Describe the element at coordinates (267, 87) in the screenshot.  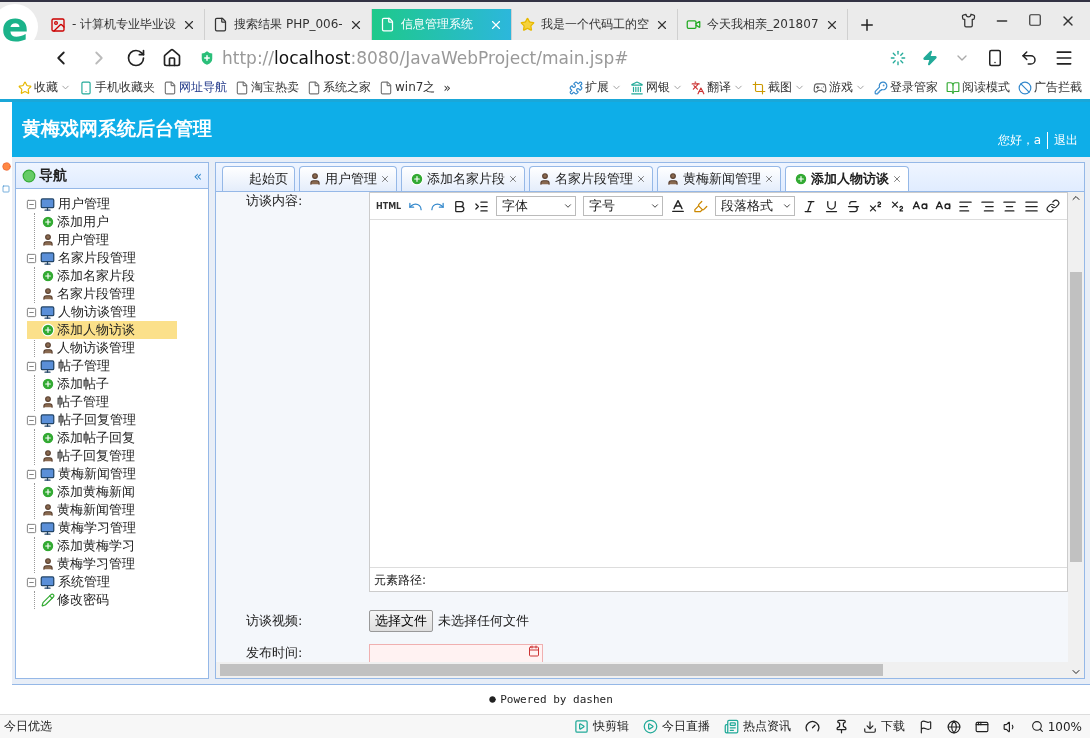
I see `bookmark-item: 淘宝热卖` at that location.